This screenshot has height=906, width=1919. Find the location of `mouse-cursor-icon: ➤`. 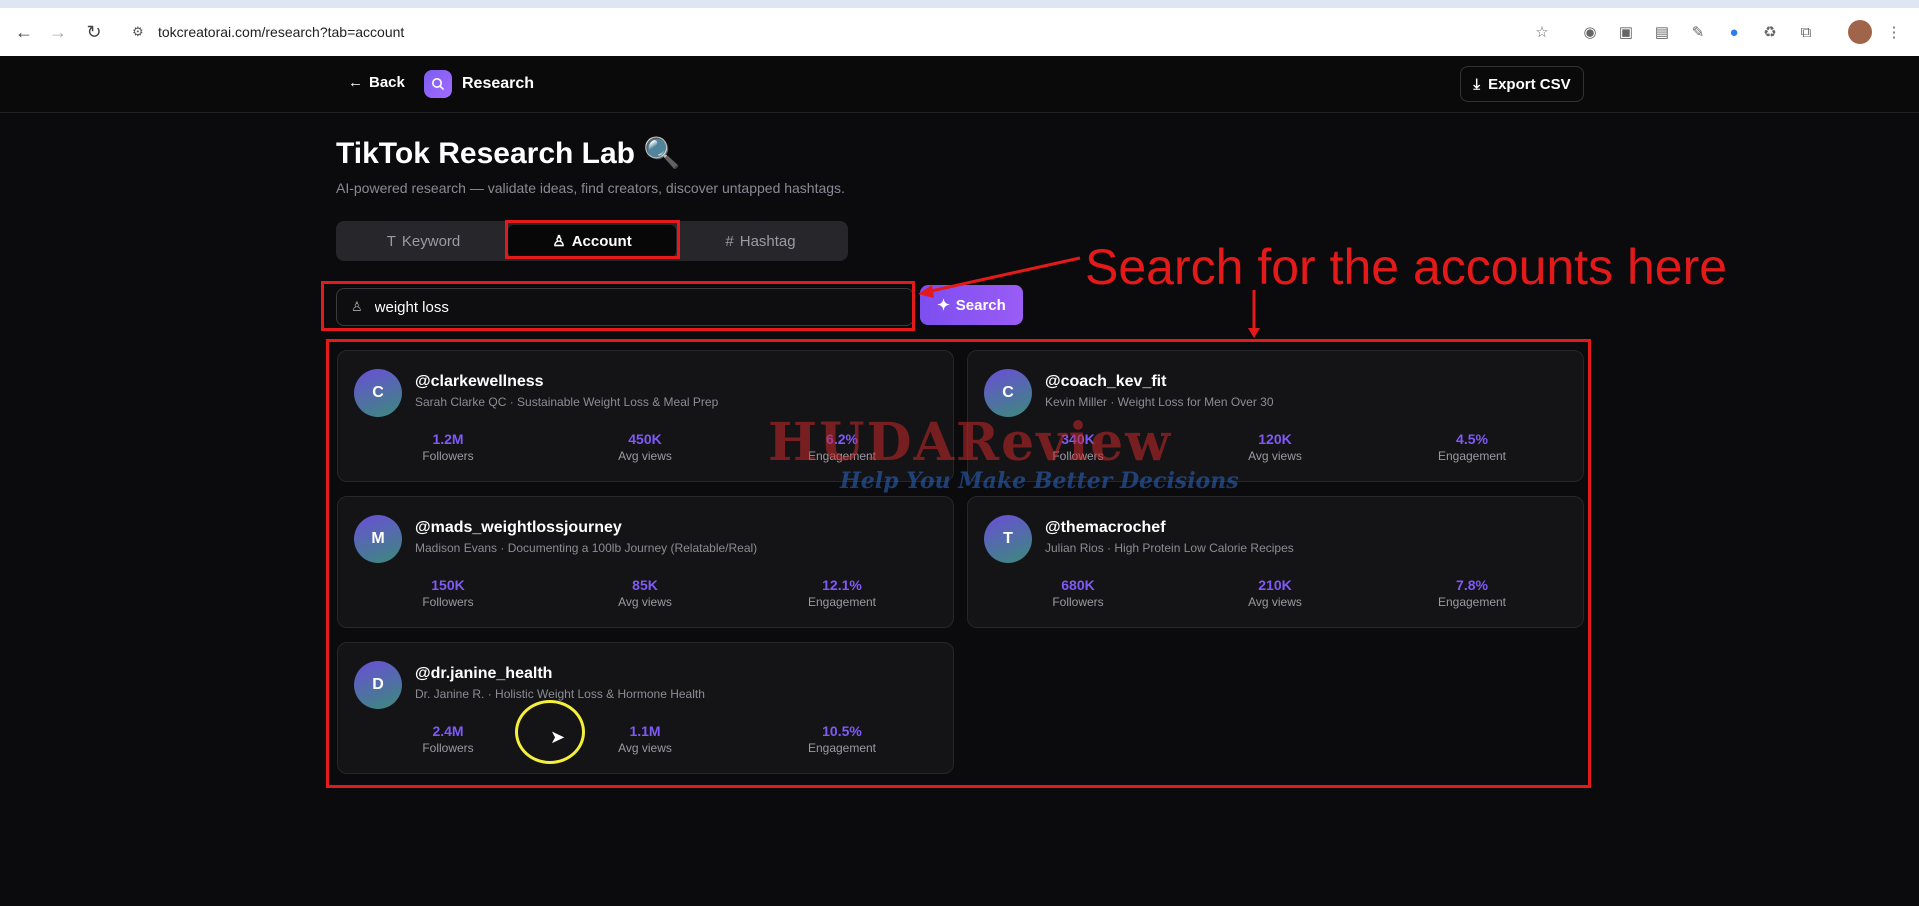

mouse-cursor-icon: ➤ is located at coordinates (558, 737).